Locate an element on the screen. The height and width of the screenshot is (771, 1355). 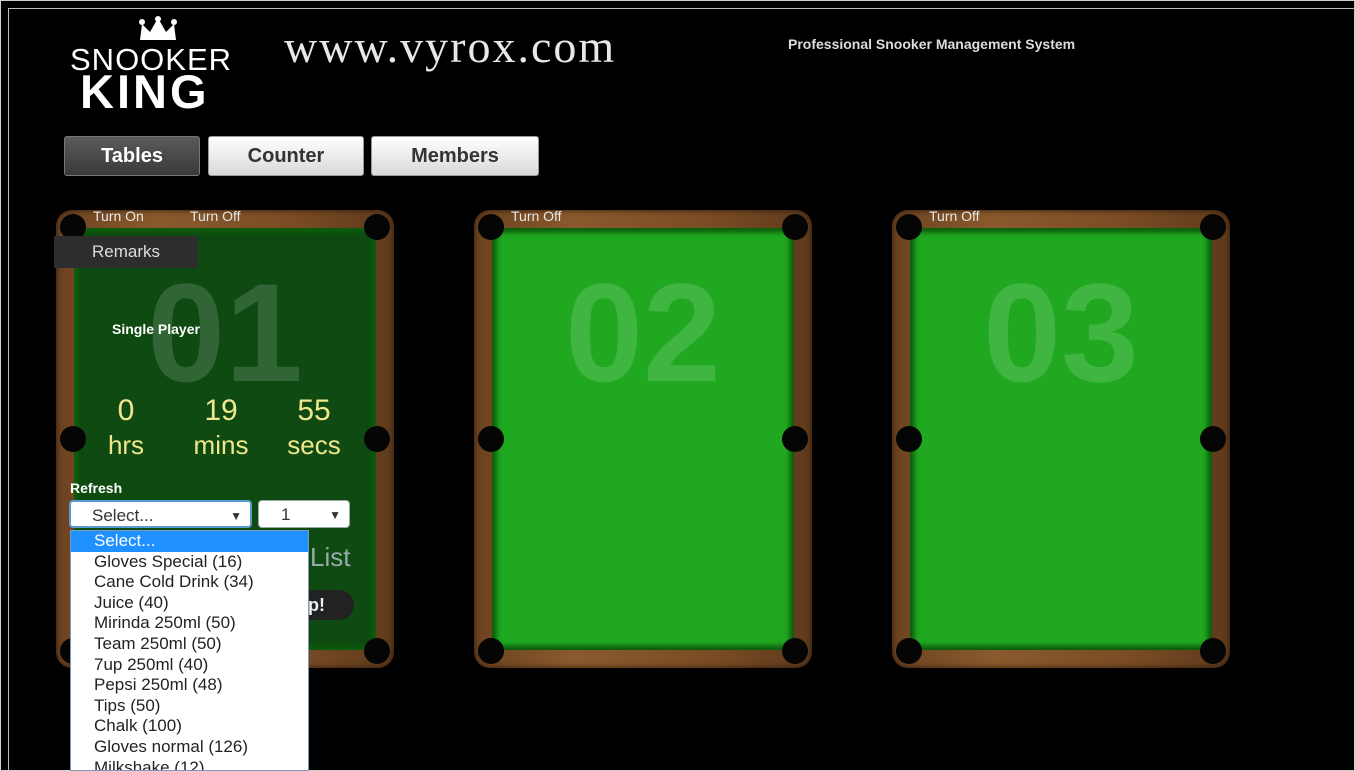
timer-hours-value: 0 is located at coordinates (126, 410).